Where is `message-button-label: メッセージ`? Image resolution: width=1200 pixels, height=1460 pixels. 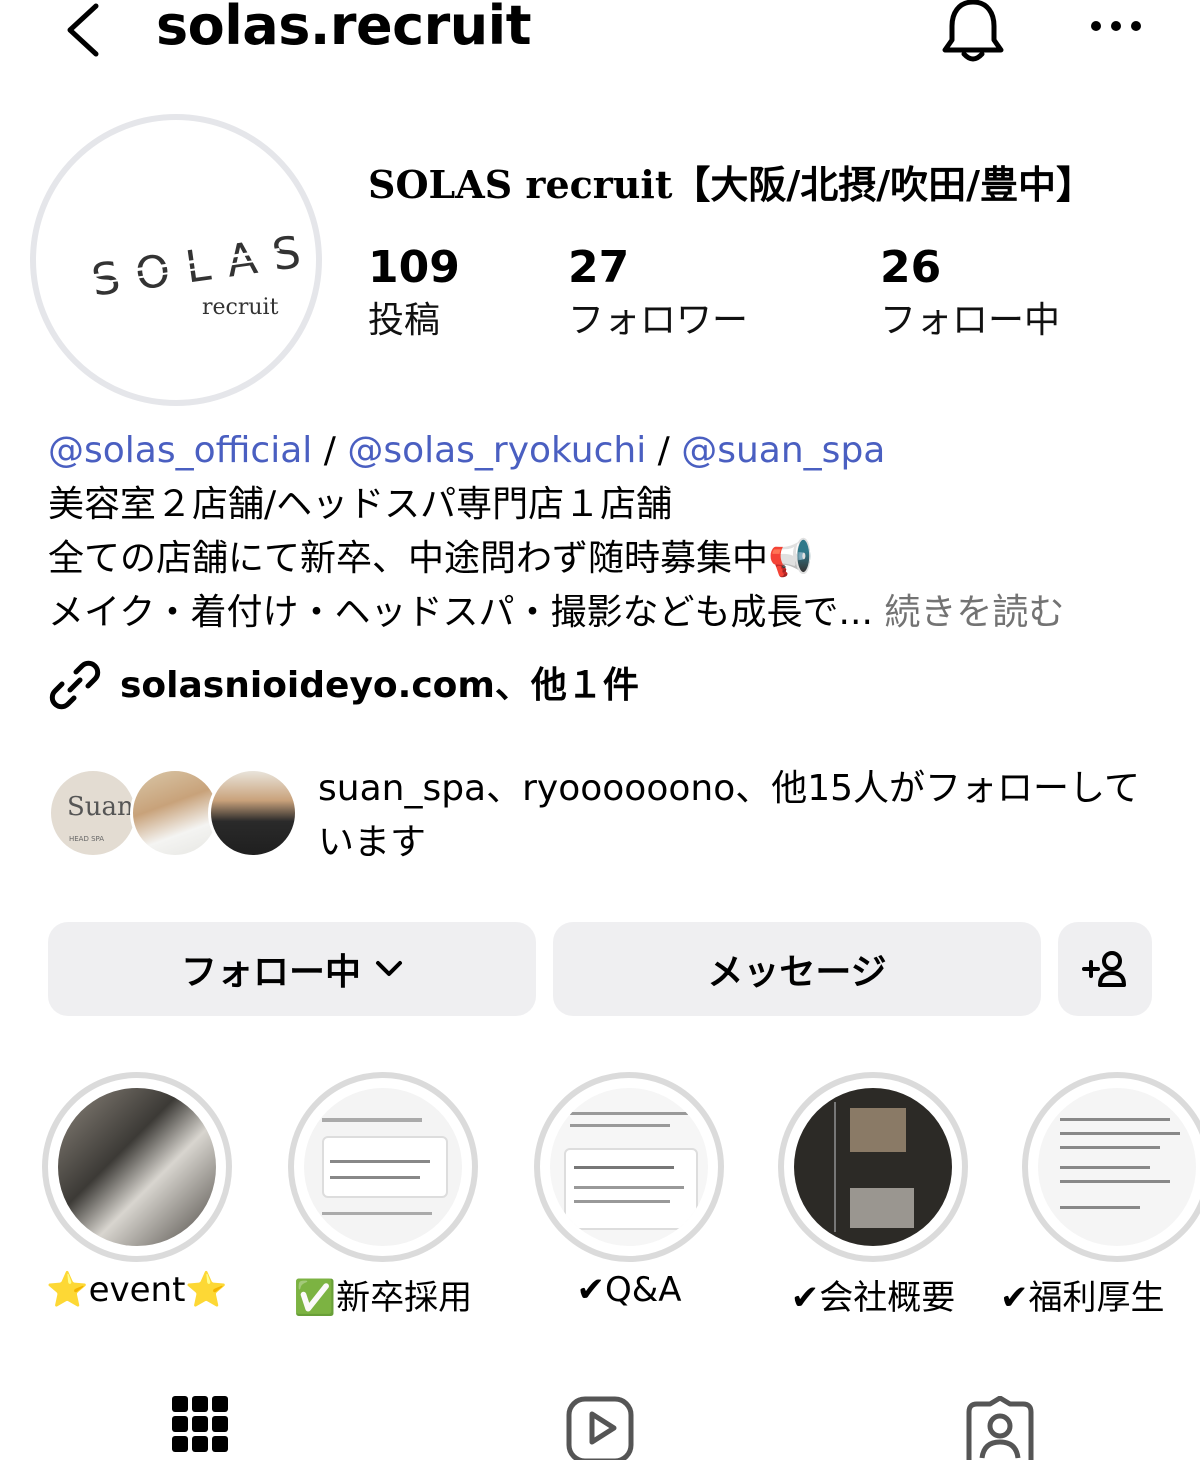 message-button-label: メッセージ is located at coordinates (797, 972).